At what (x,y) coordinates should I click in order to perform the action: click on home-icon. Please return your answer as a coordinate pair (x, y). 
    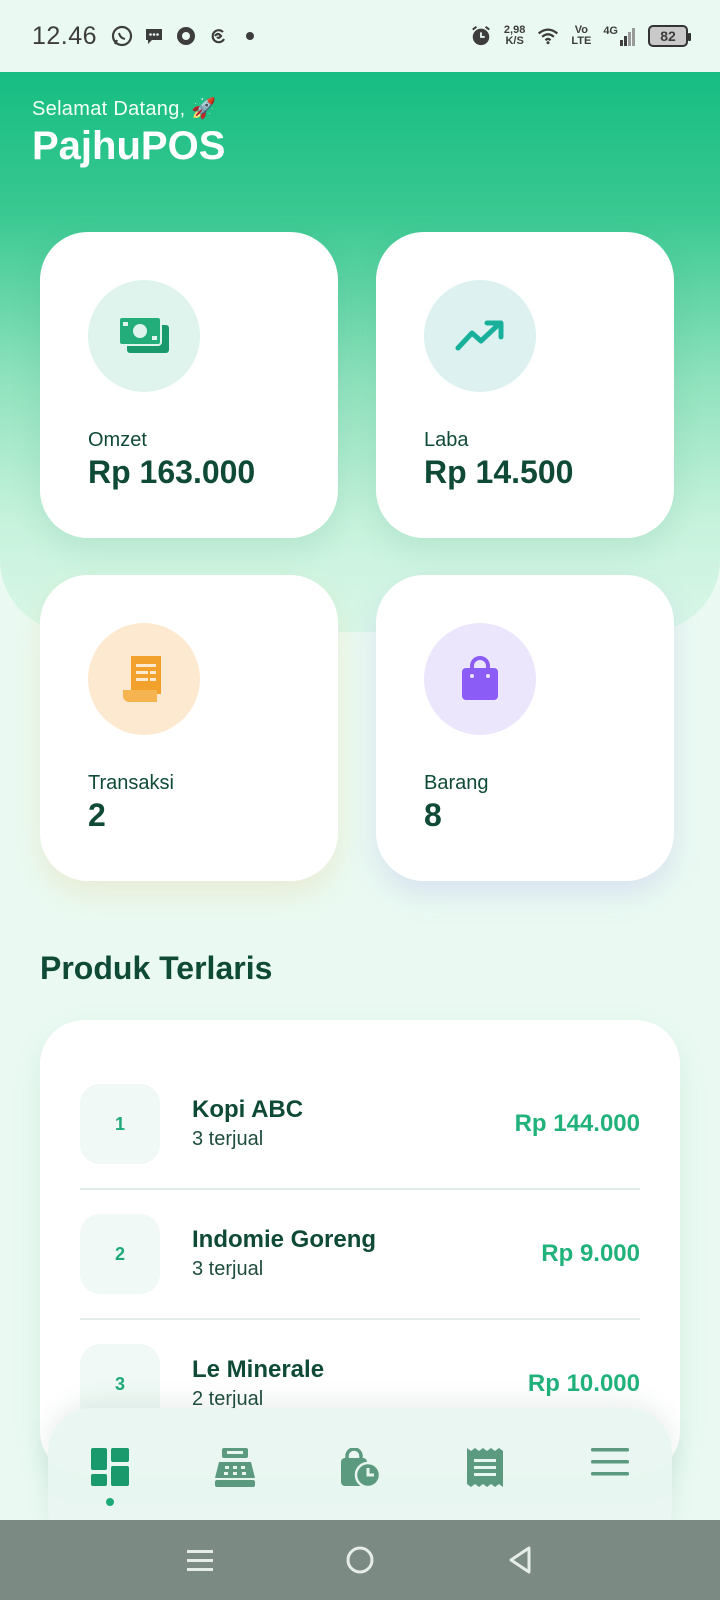
    Looking at the image, I should click on (360, 1560).